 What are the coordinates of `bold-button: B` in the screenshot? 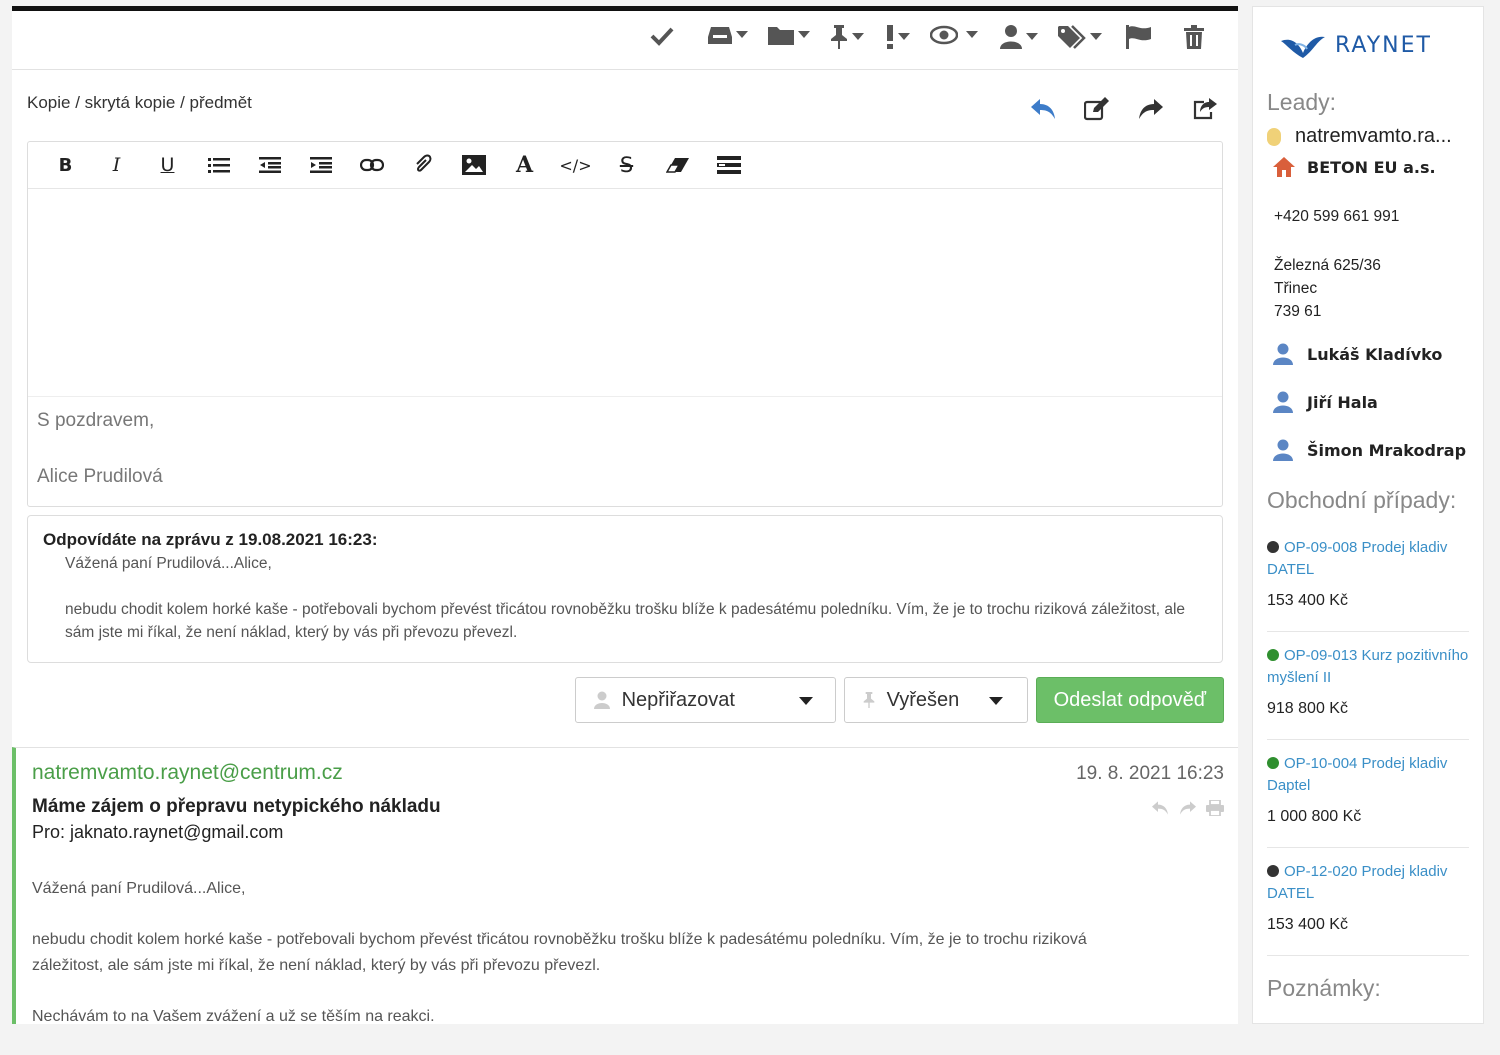 It's located at (65, 165).